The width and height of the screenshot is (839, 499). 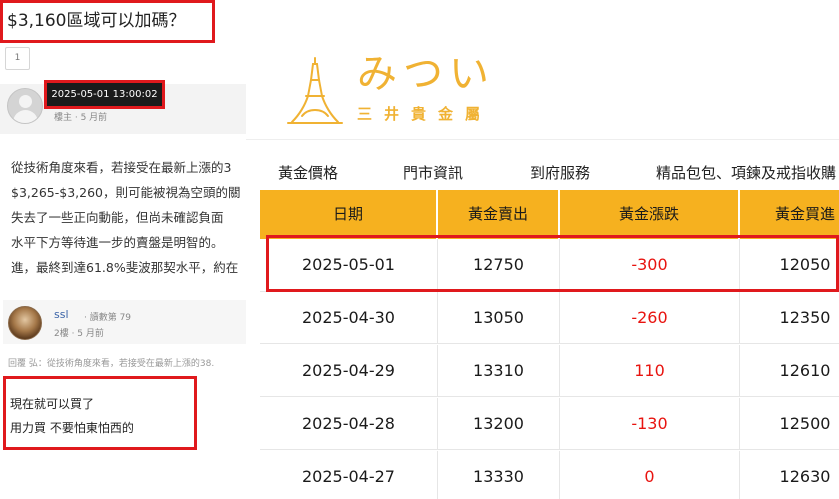 What do you see at coordinates (61, 314) in the screenshot?
I see `reply-username-link: ssl` at bounding box center [61, 314].